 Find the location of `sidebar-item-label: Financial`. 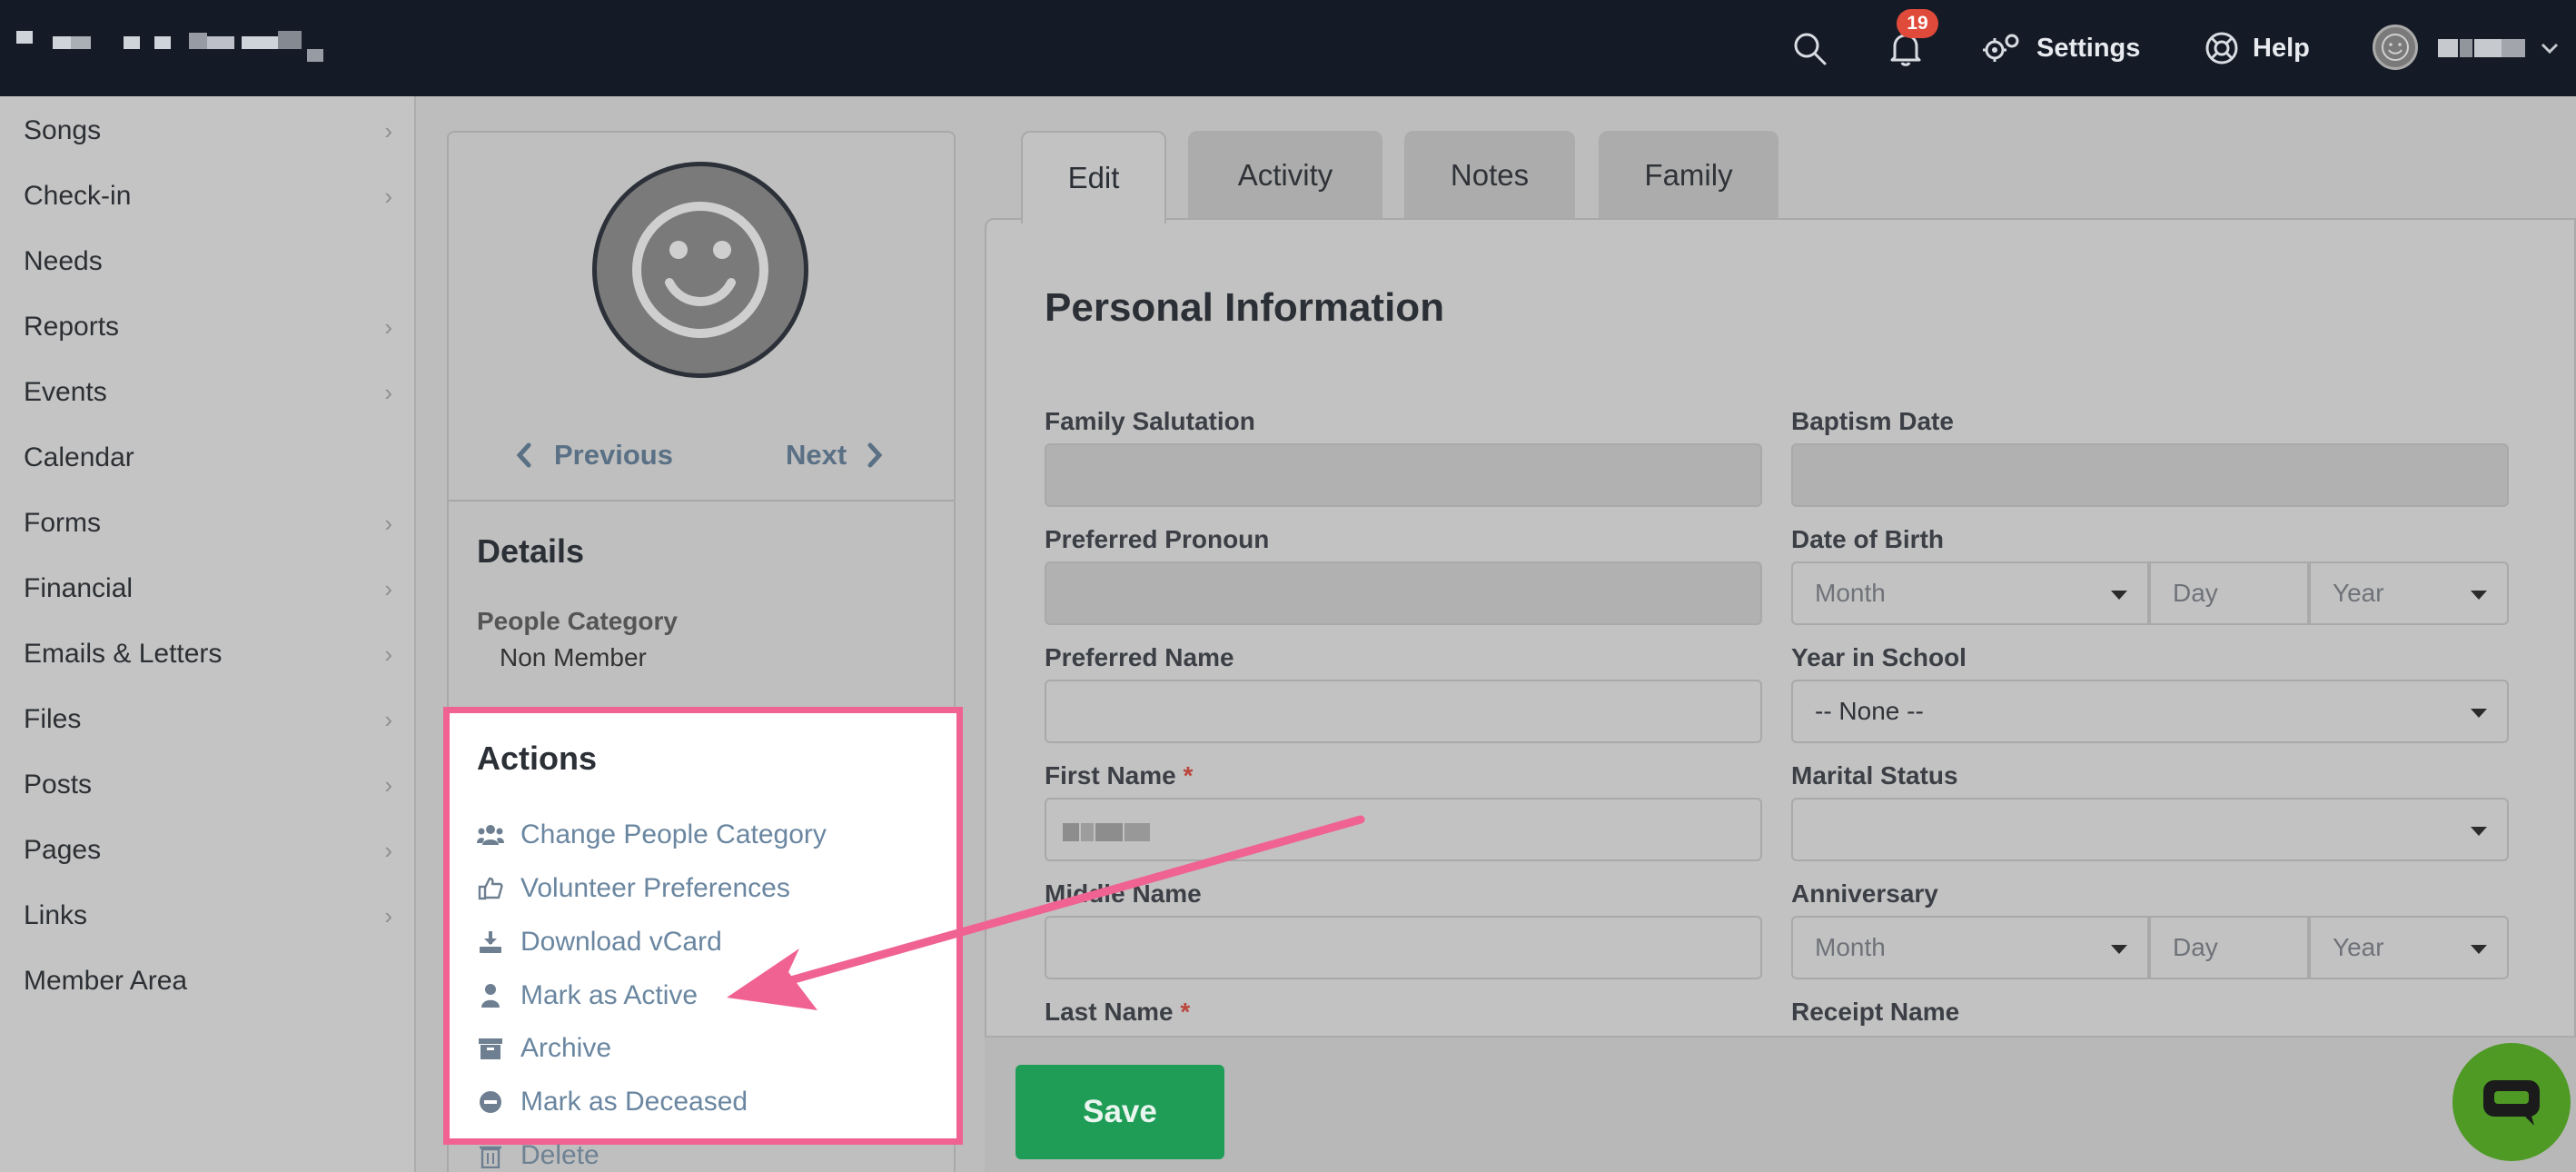

sidebar-item-label: Financial is located at coordinates (79, 588).